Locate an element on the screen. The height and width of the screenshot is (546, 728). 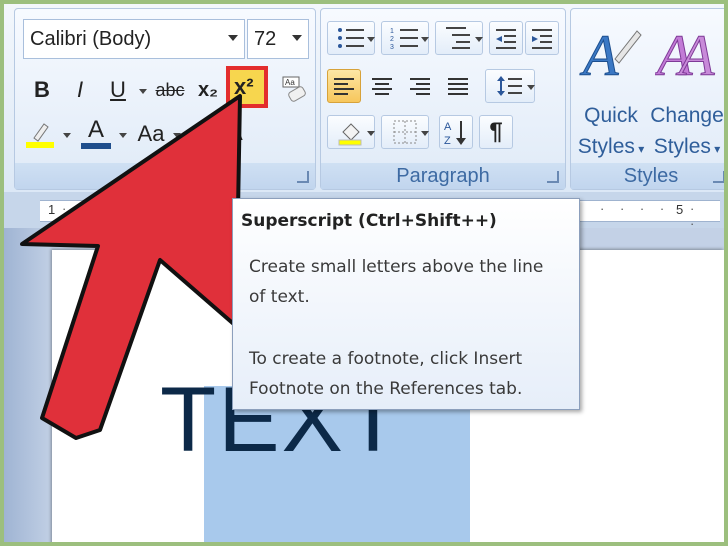
justify-icon is located at coordinates (458, 86).